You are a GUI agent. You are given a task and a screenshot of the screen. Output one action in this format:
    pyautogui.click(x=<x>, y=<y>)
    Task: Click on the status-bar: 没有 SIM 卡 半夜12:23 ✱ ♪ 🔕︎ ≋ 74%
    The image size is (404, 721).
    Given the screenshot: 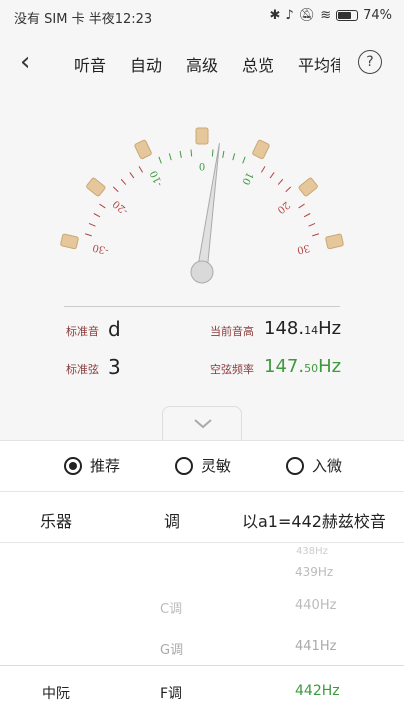 What is the action you would take?
    pyautogui.click(x=202, y=16)
    